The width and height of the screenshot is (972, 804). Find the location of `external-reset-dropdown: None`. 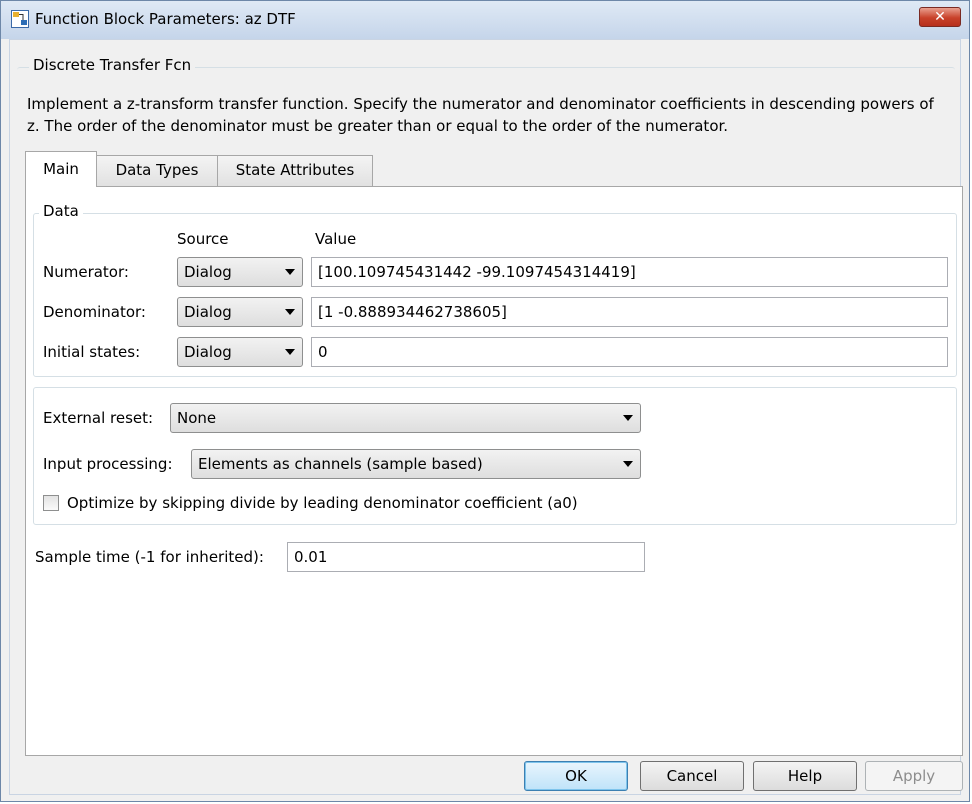

external-reset-dropdown: None is located at coordinates (405, 418).